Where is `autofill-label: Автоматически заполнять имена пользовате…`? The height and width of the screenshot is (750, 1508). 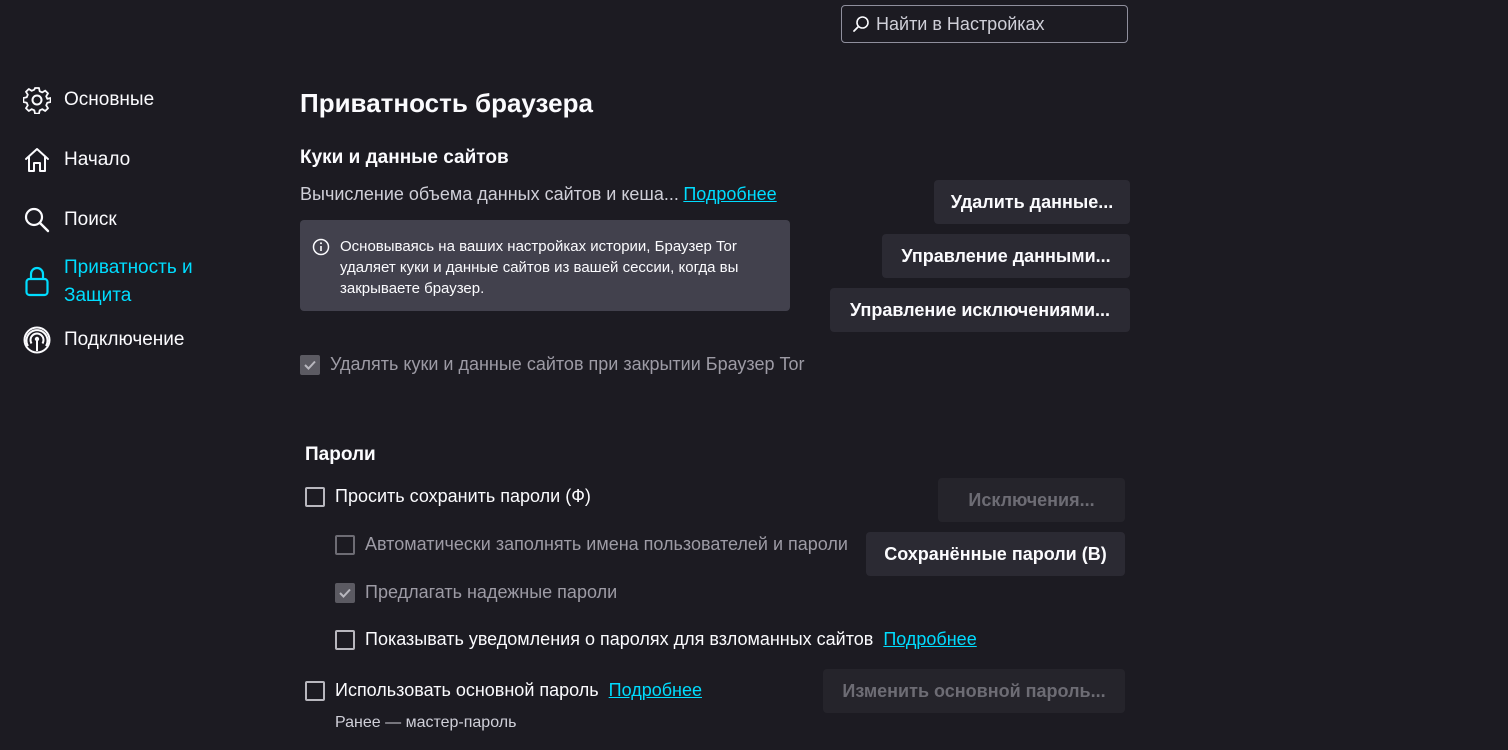 autofill-label: Автоматически заполнять имена пользовате… is located at coordinates (606, 544).